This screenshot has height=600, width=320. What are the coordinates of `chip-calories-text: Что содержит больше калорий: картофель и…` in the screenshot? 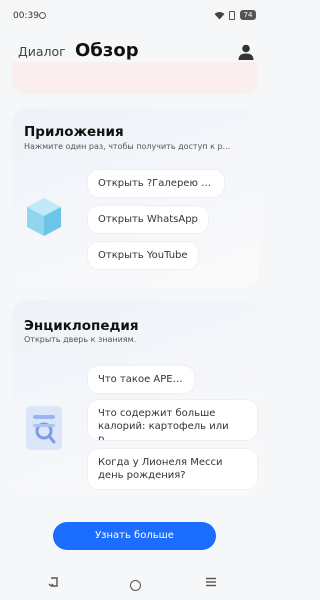 It's located at (163, 424).